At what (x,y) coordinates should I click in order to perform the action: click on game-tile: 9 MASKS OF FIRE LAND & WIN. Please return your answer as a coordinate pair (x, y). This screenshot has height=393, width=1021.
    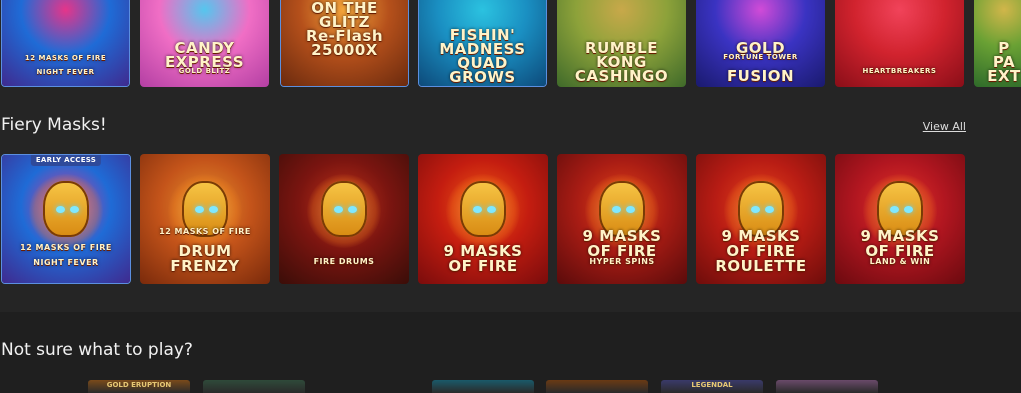
    Looking at the image, I should click on (900, 219).